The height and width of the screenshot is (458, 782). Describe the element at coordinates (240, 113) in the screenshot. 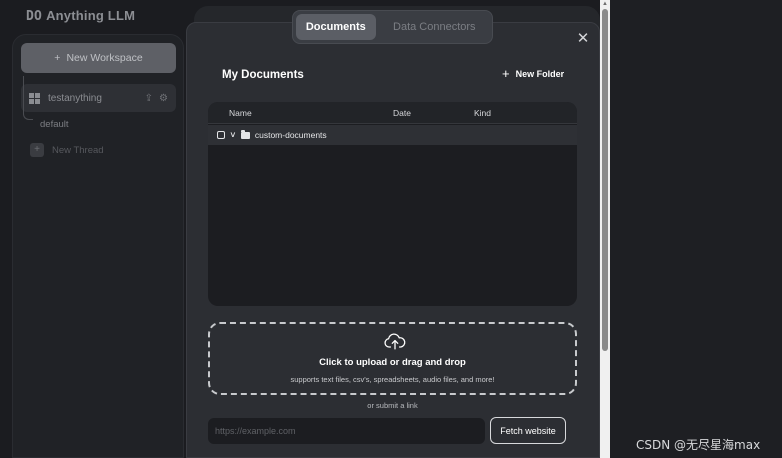

I see `column-name: Name` at that location.